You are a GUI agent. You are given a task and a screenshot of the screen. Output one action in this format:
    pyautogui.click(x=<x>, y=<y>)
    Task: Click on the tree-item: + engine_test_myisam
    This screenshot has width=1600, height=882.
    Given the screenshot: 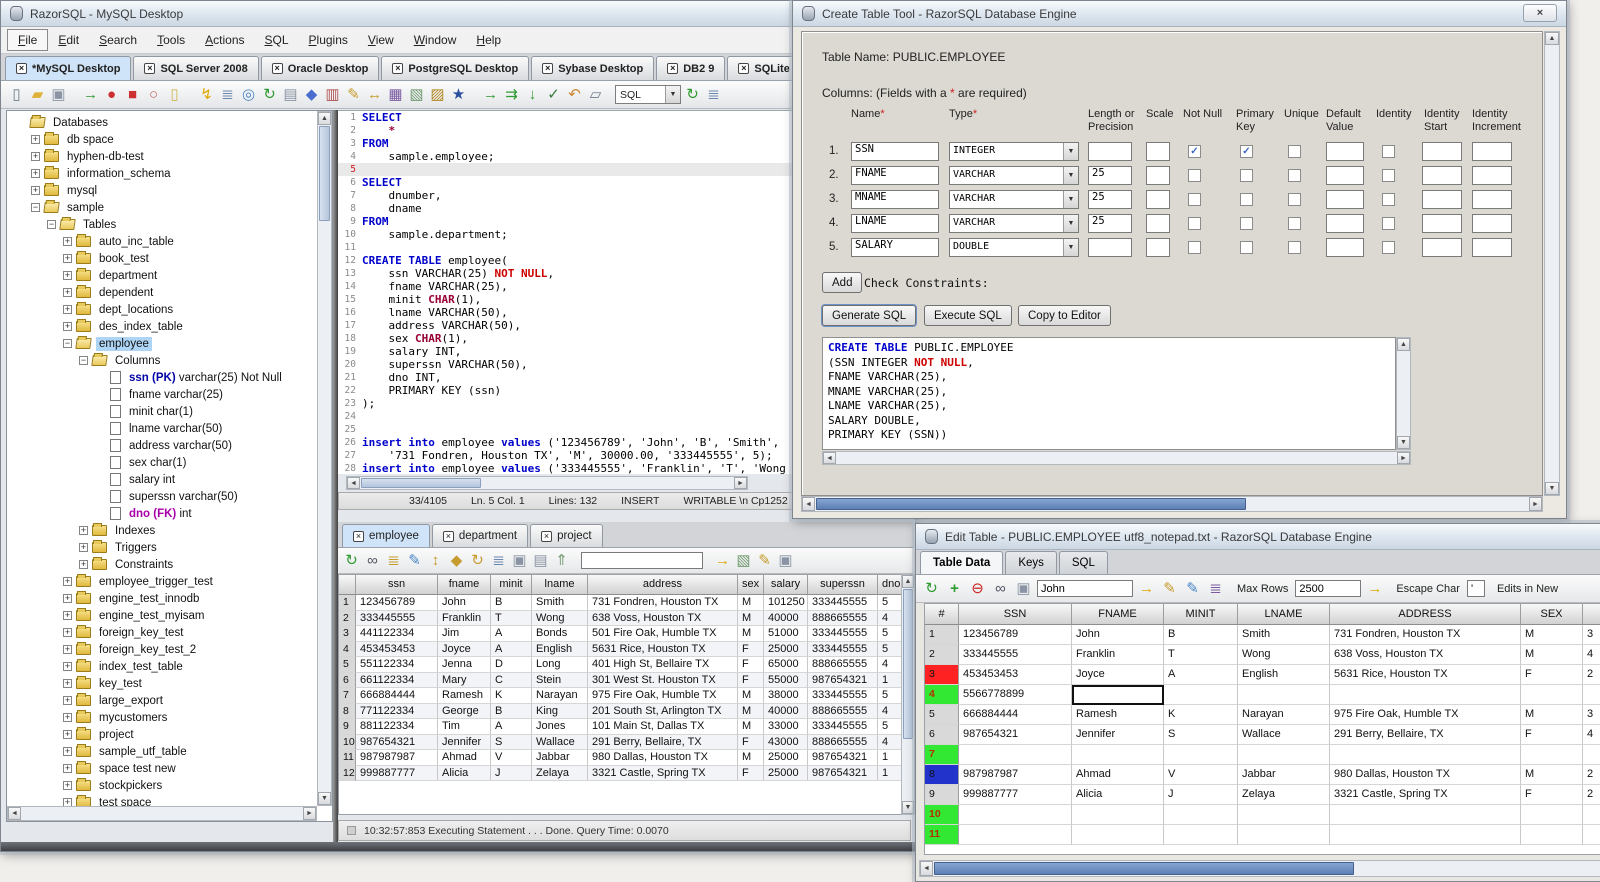 What is the action you would take?
    pyautogui.click(x=162, y=615)
    